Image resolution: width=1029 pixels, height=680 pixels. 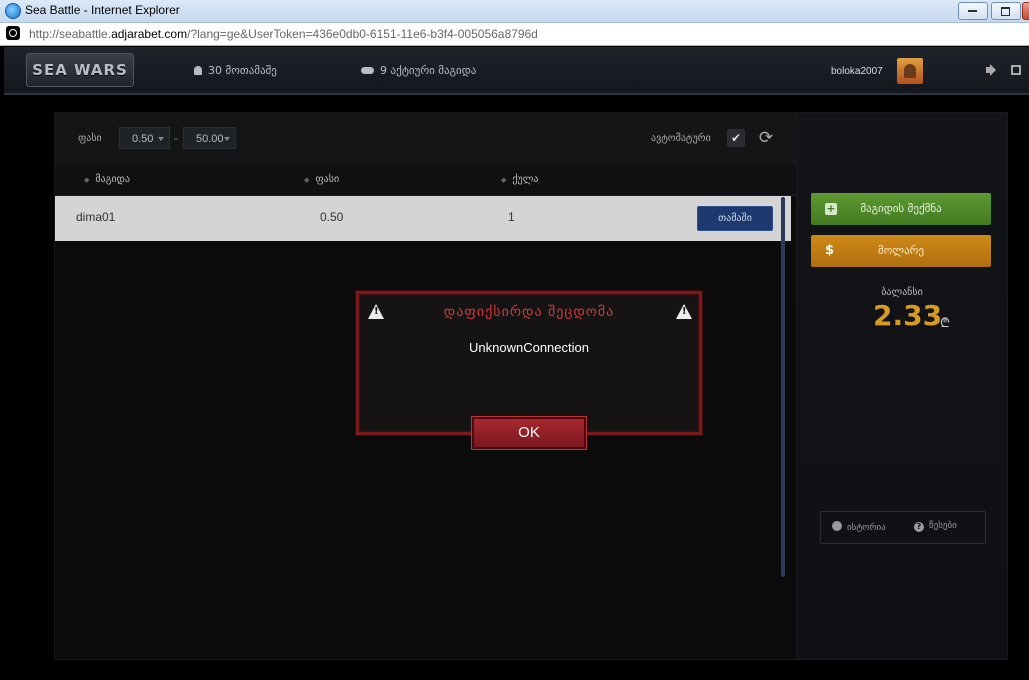 What do you see at coordinates (418, 70) in the screenshot?
I see `active-tables-count: 9 აქტიური მაგიდა` at bounding box center [418, 70].